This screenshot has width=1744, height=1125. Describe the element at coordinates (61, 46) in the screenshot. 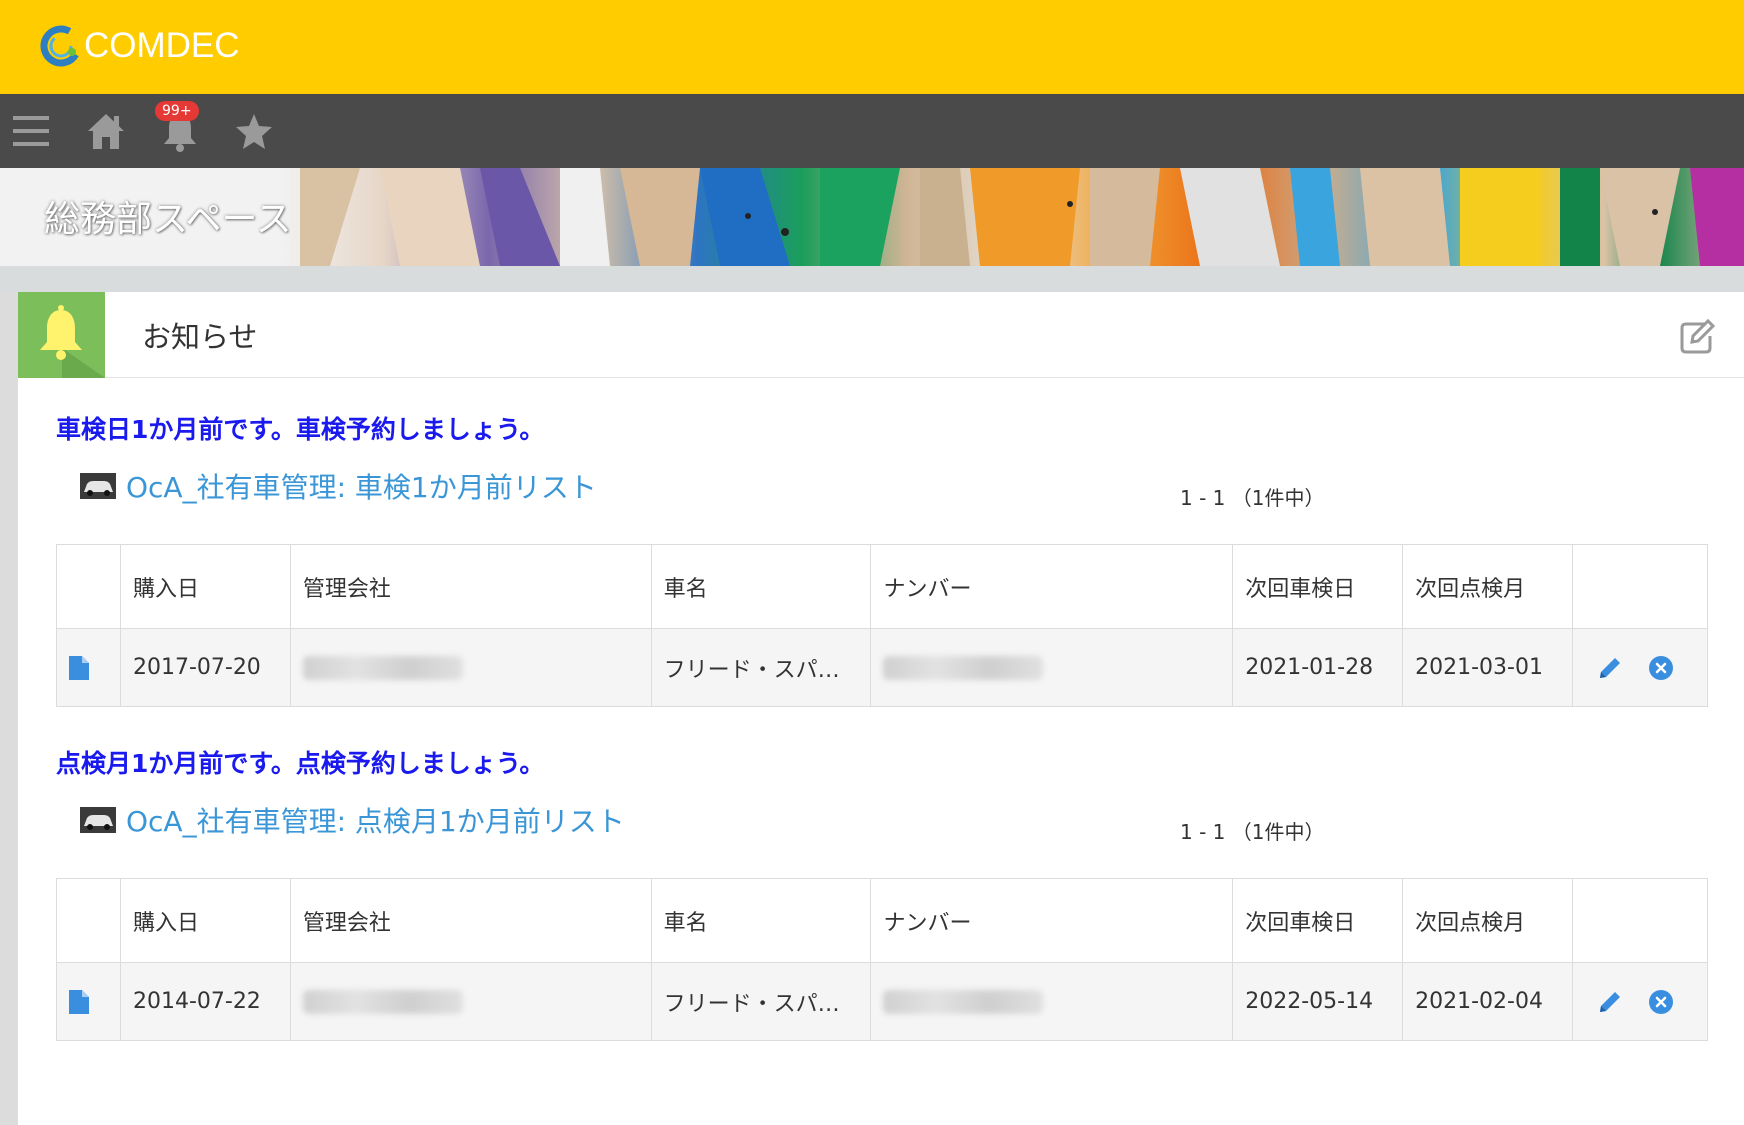

I see `comdec-logo-icon` at that location.